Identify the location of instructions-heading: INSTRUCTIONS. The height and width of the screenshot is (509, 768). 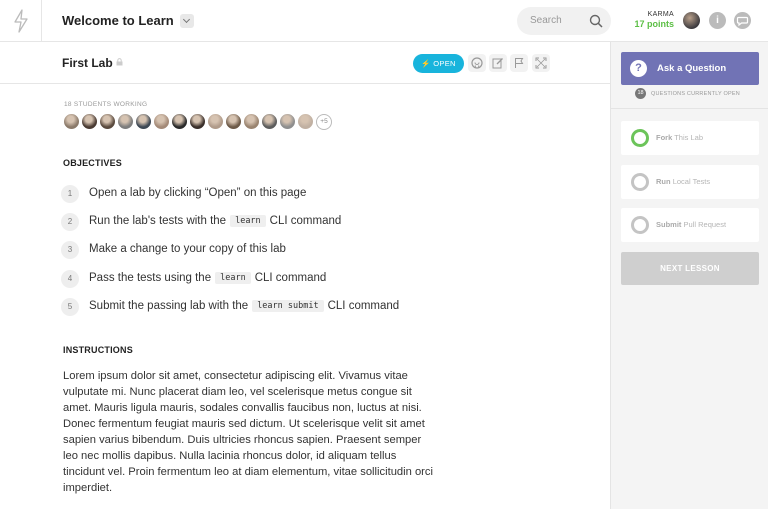
(98, 350).